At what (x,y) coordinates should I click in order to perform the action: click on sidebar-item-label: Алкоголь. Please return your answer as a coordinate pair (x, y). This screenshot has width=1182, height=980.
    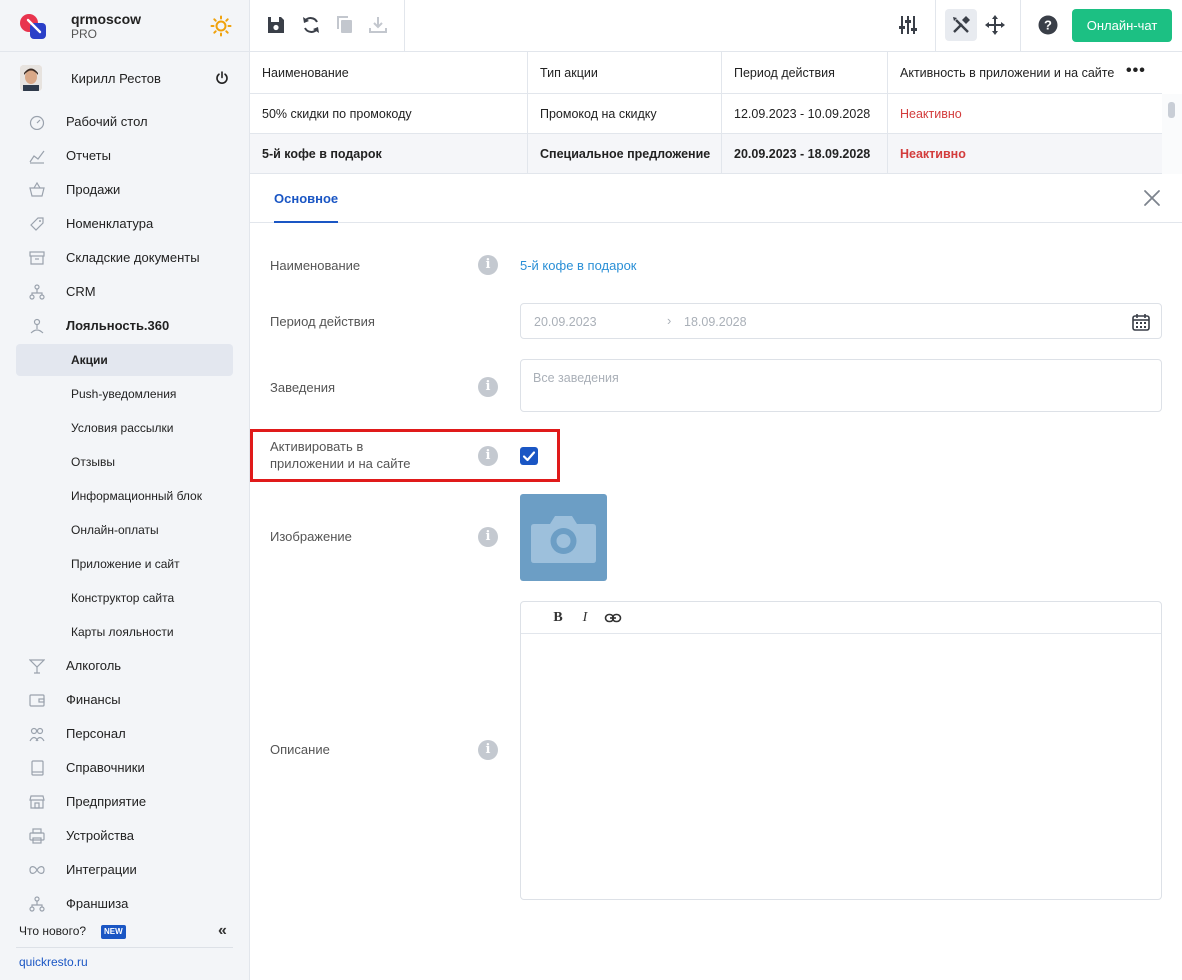
    Looking at the image, I should click on (94, 665).